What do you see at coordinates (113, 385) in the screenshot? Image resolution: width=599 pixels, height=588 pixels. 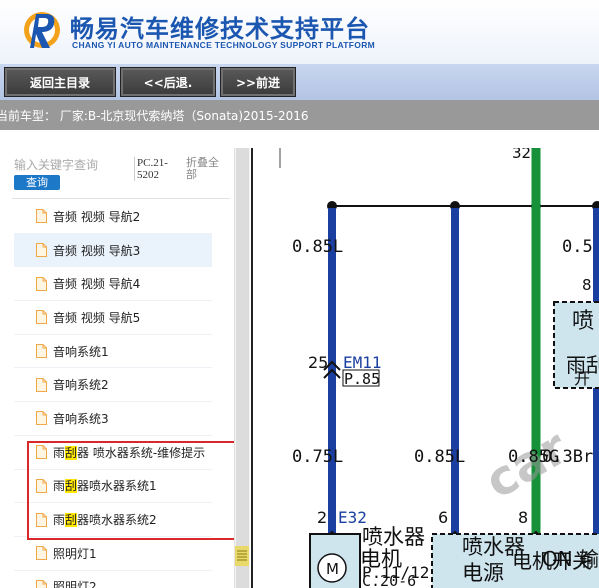 I see `tree-item: 音响系统2` at bounding box center [113, 385].